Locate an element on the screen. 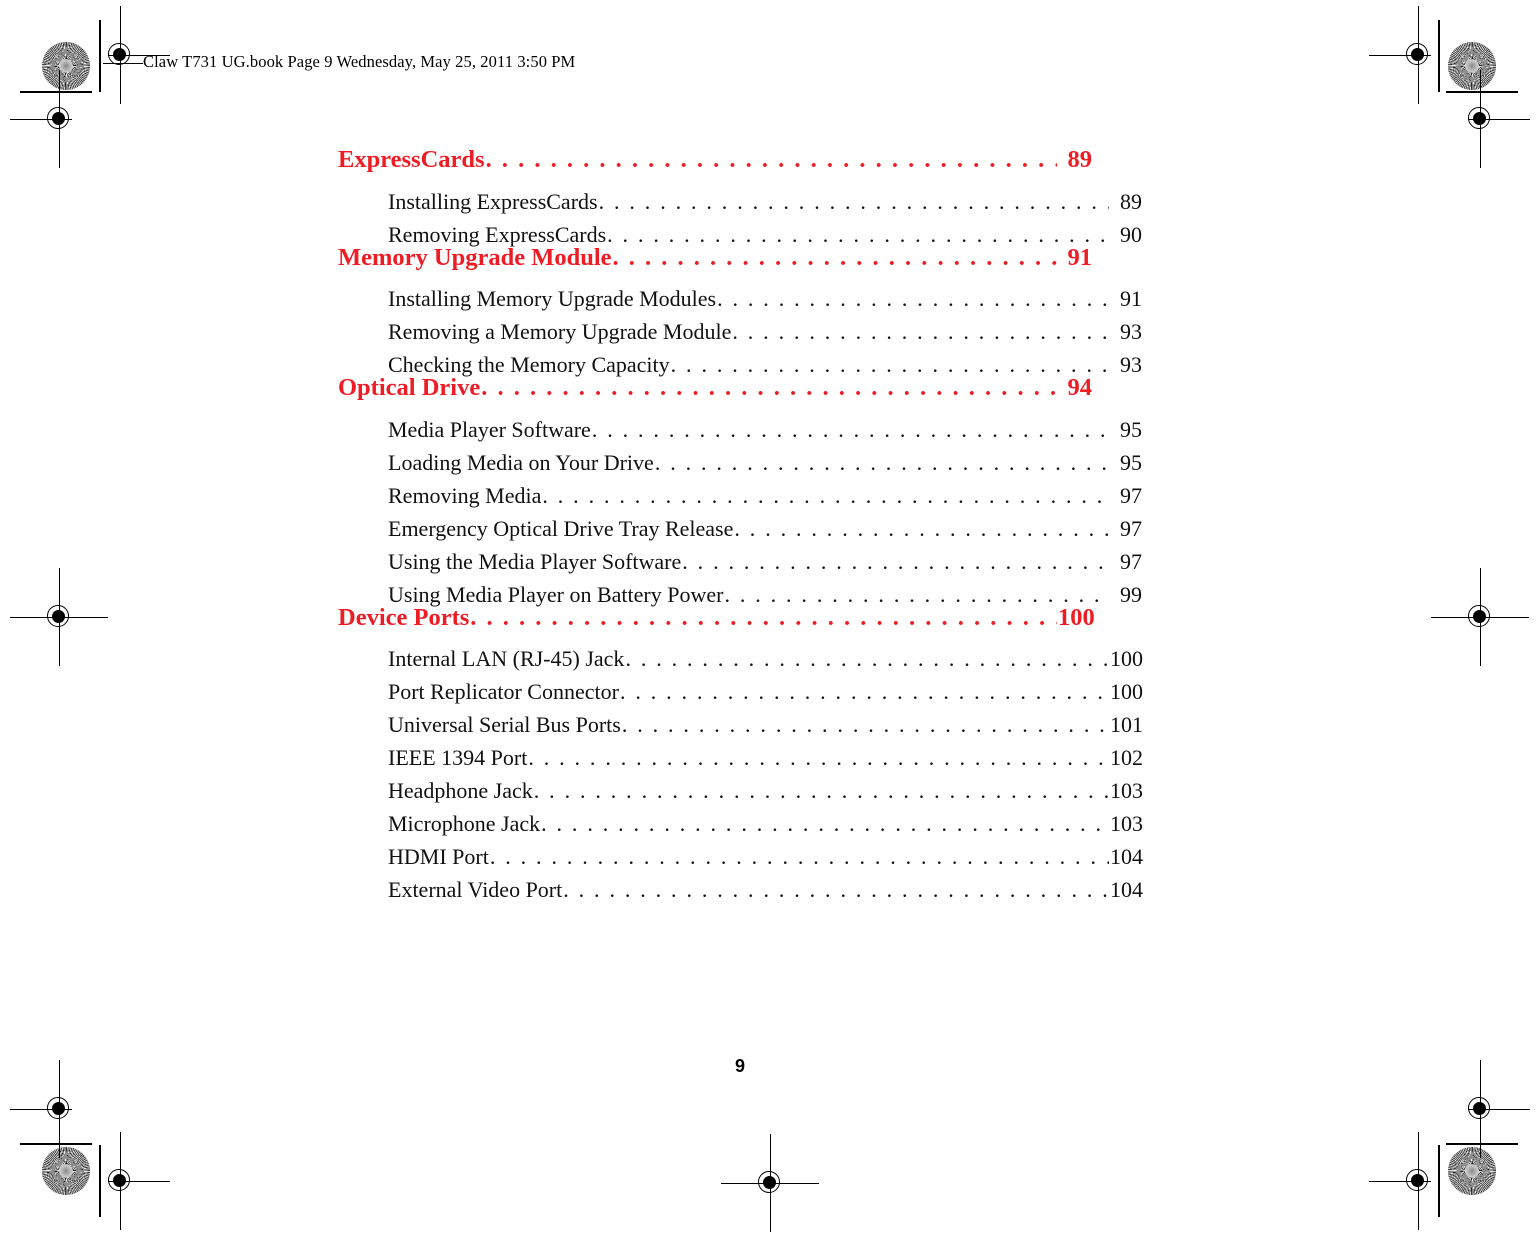 Image resolution: width=1538 pixels, height=1237 pixels. toc-entry-page: 102 is located at coordinates (1126, 757).